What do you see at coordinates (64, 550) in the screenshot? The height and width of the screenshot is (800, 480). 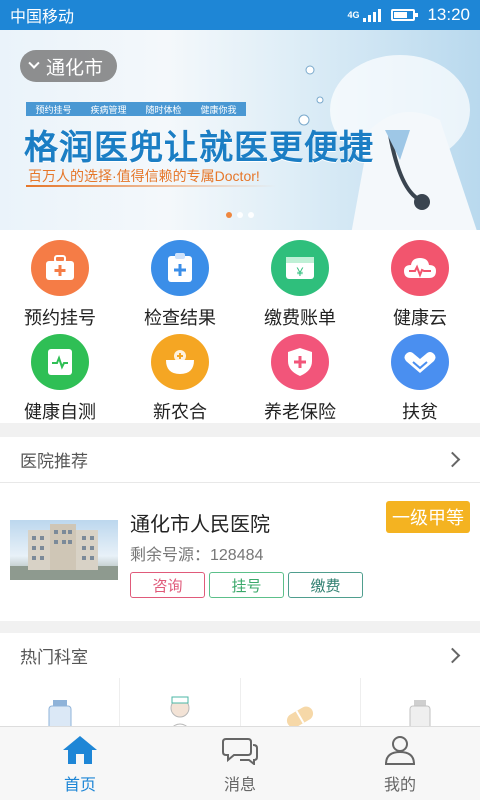 I see `hospital-photo` at bounding box center [64, 550].